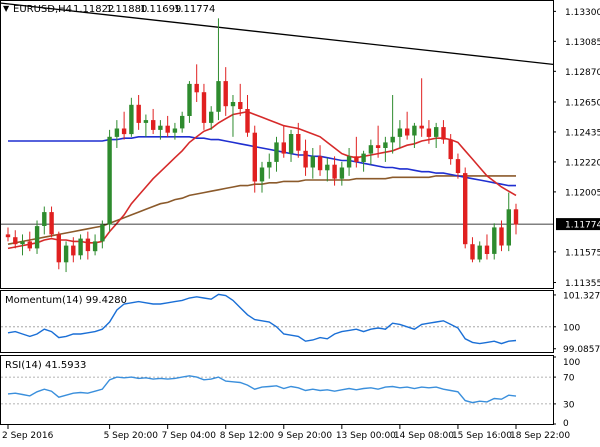 The width and height of the screenshot is (600, 447). I want to click on time-tick-label: 13 Sep 00:00, so click(366, 436).